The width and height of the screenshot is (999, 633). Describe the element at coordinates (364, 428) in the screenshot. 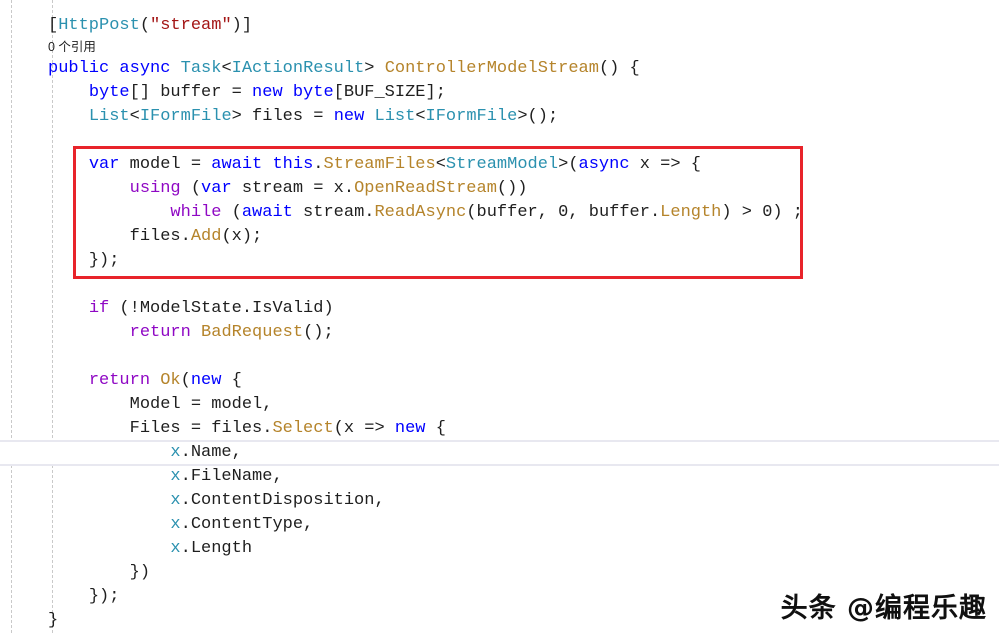

I see `code-token: (x =>` at that location.